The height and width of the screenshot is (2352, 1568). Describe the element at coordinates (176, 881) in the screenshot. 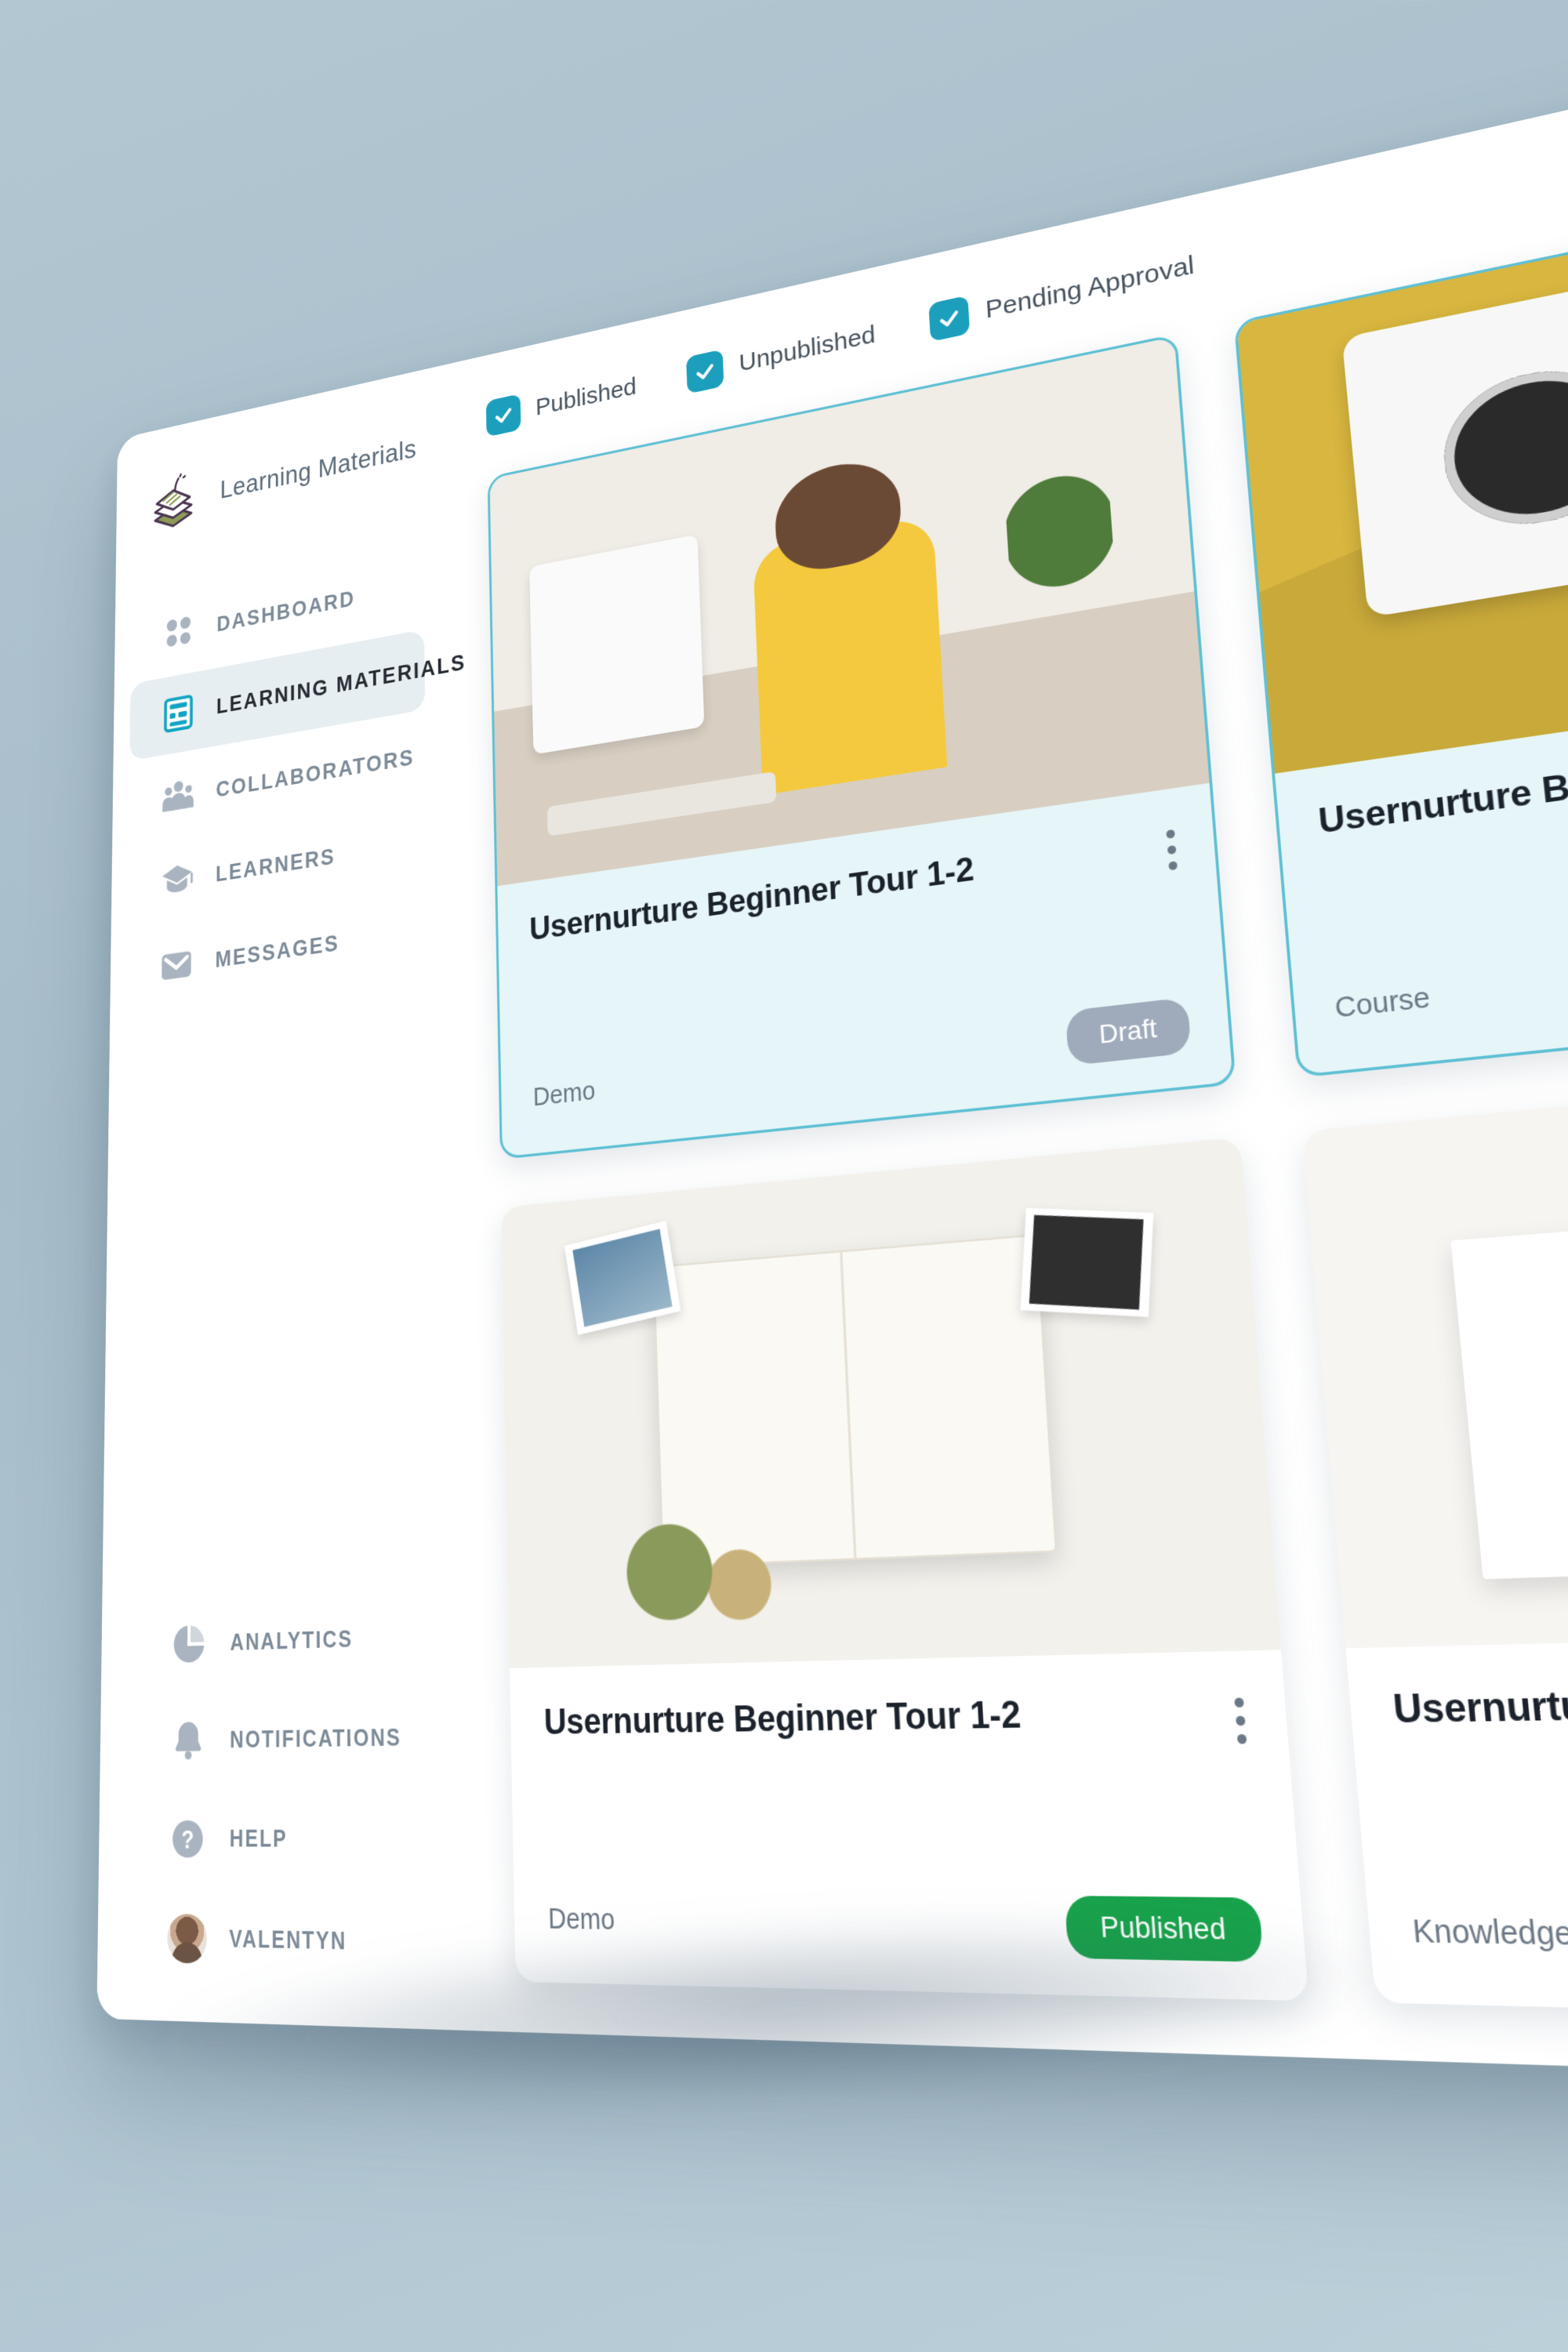

I see `graduation-cap-icon` at that location.